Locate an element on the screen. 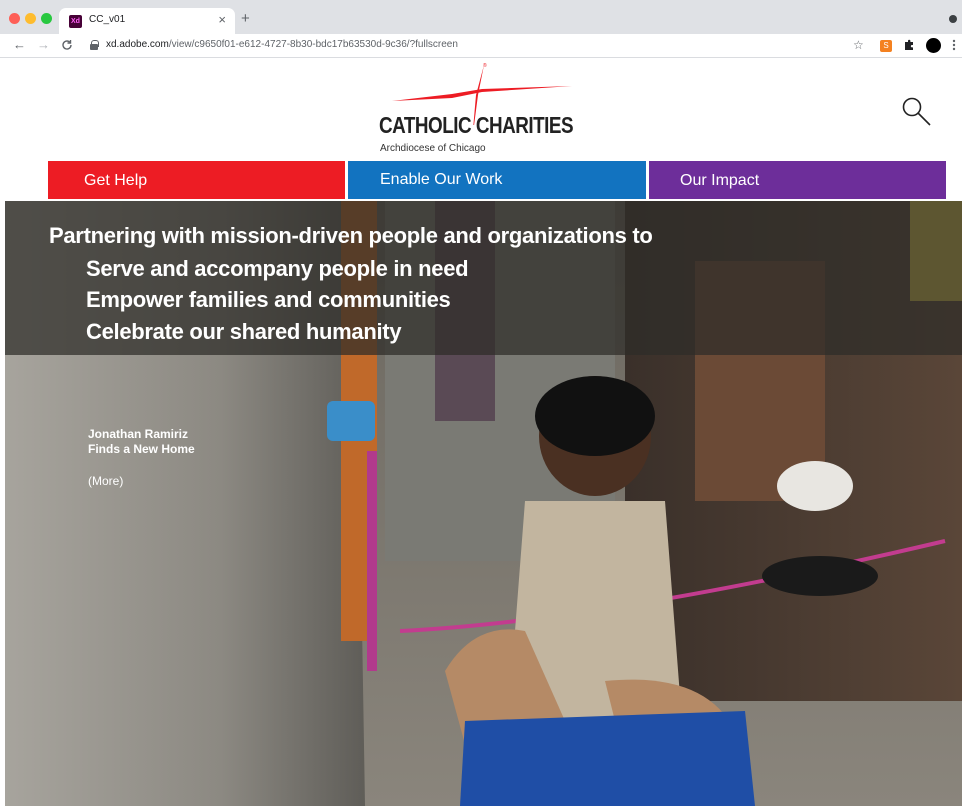 The image size is (962, 806). reload-icon is located at coordinates (67, 46).